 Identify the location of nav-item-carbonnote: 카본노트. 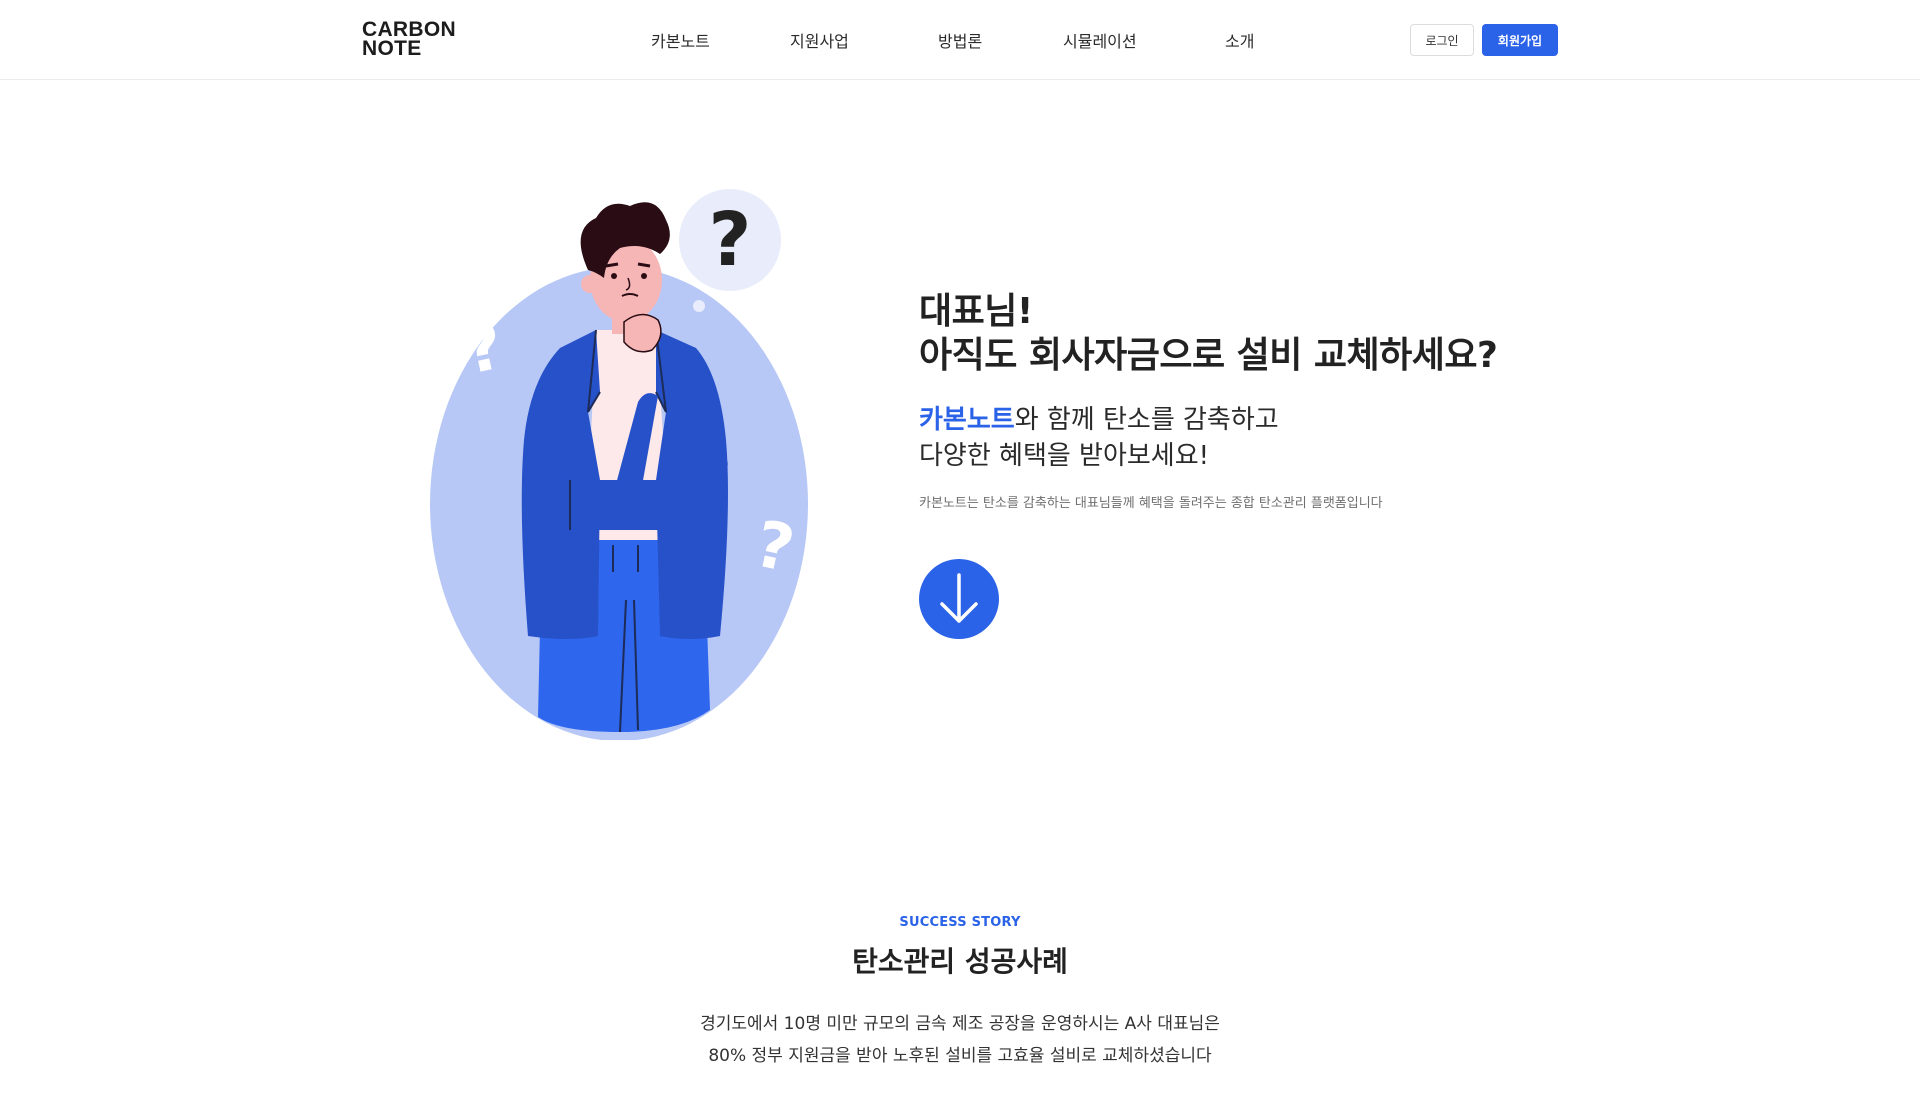
(680, 40).